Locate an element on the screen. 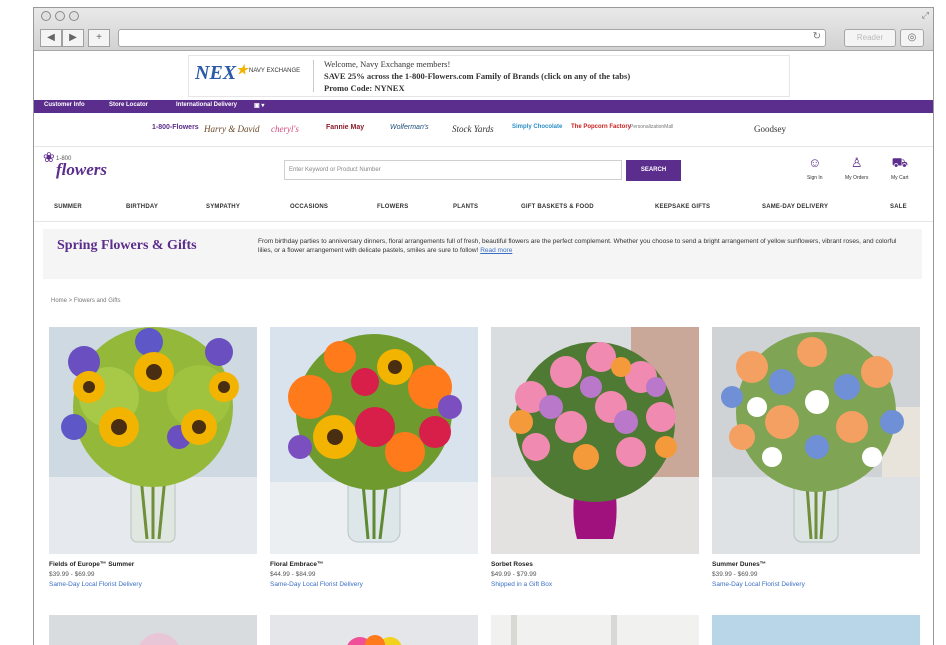 This screenshot has height=645, width=946. brand-tab-simply-chocolate: Simply Chocolate is located at coordinates (537, 127).